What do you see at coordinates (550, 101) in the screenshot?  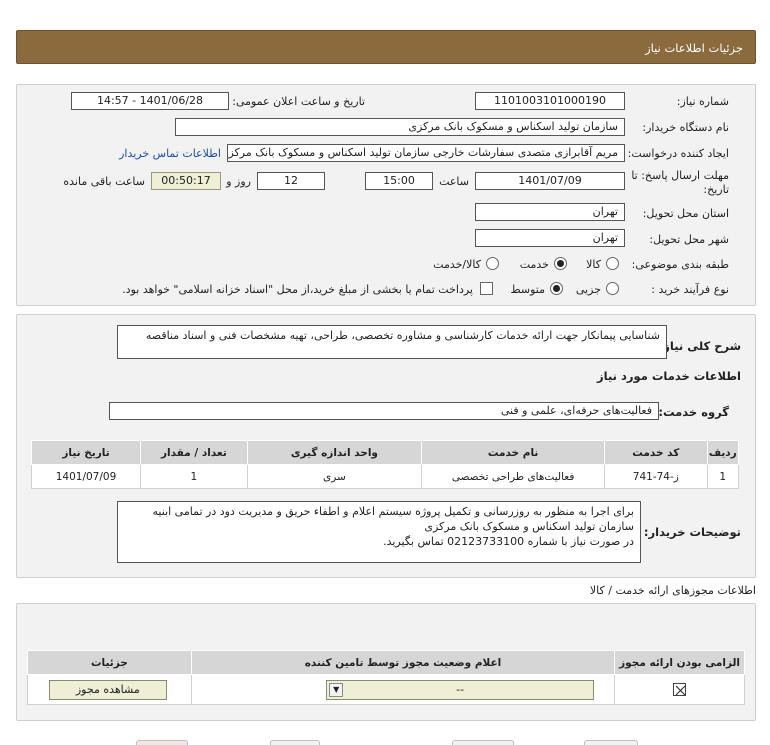 I see `need-number-field: 1101003101000190` at bounding box center [550, 101].